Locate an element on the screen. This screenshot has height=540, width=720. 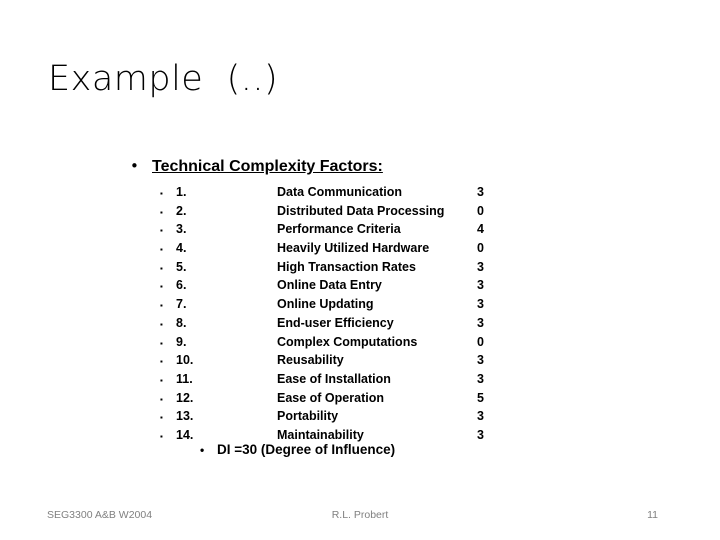
factor-index: 3. is located at coordinates (181, 229).